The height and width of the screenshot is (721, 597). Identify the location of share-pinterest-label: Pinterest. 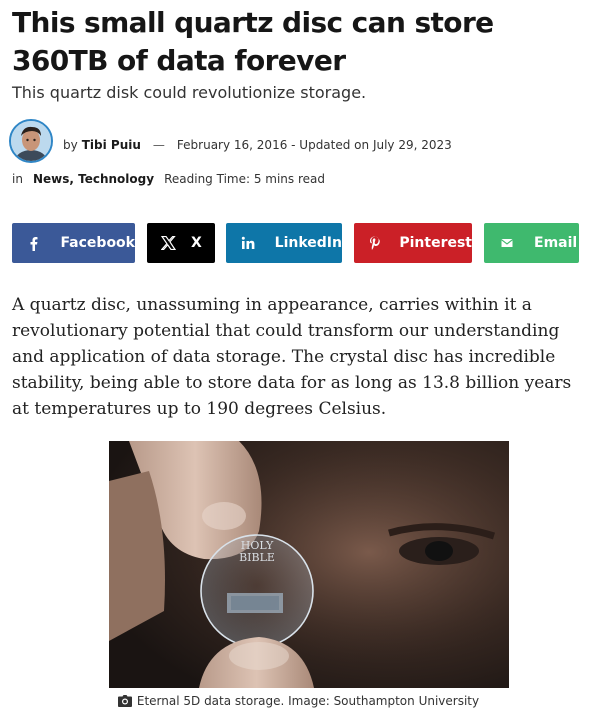
(435, 243).